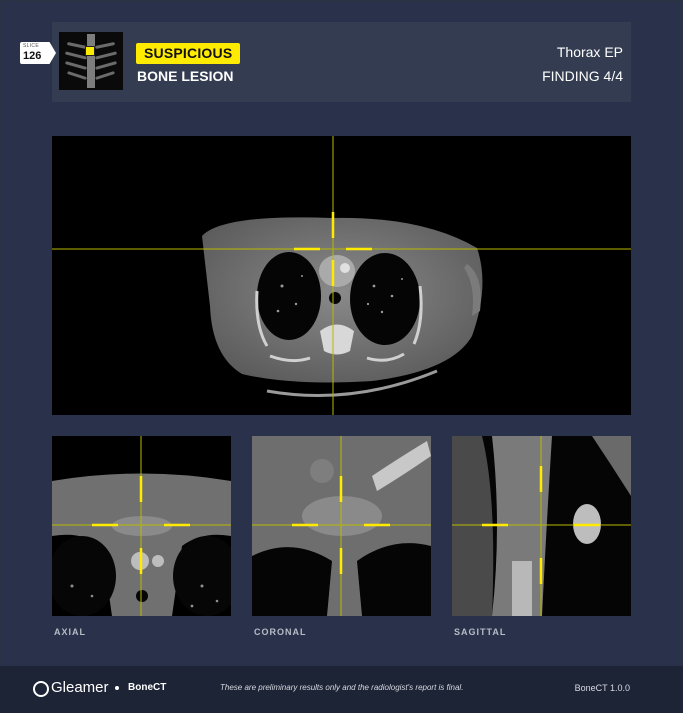 Image resolution: width=683 pixels, height=713 pixels. I want to click on axial-ct-image, so click(141, 526).